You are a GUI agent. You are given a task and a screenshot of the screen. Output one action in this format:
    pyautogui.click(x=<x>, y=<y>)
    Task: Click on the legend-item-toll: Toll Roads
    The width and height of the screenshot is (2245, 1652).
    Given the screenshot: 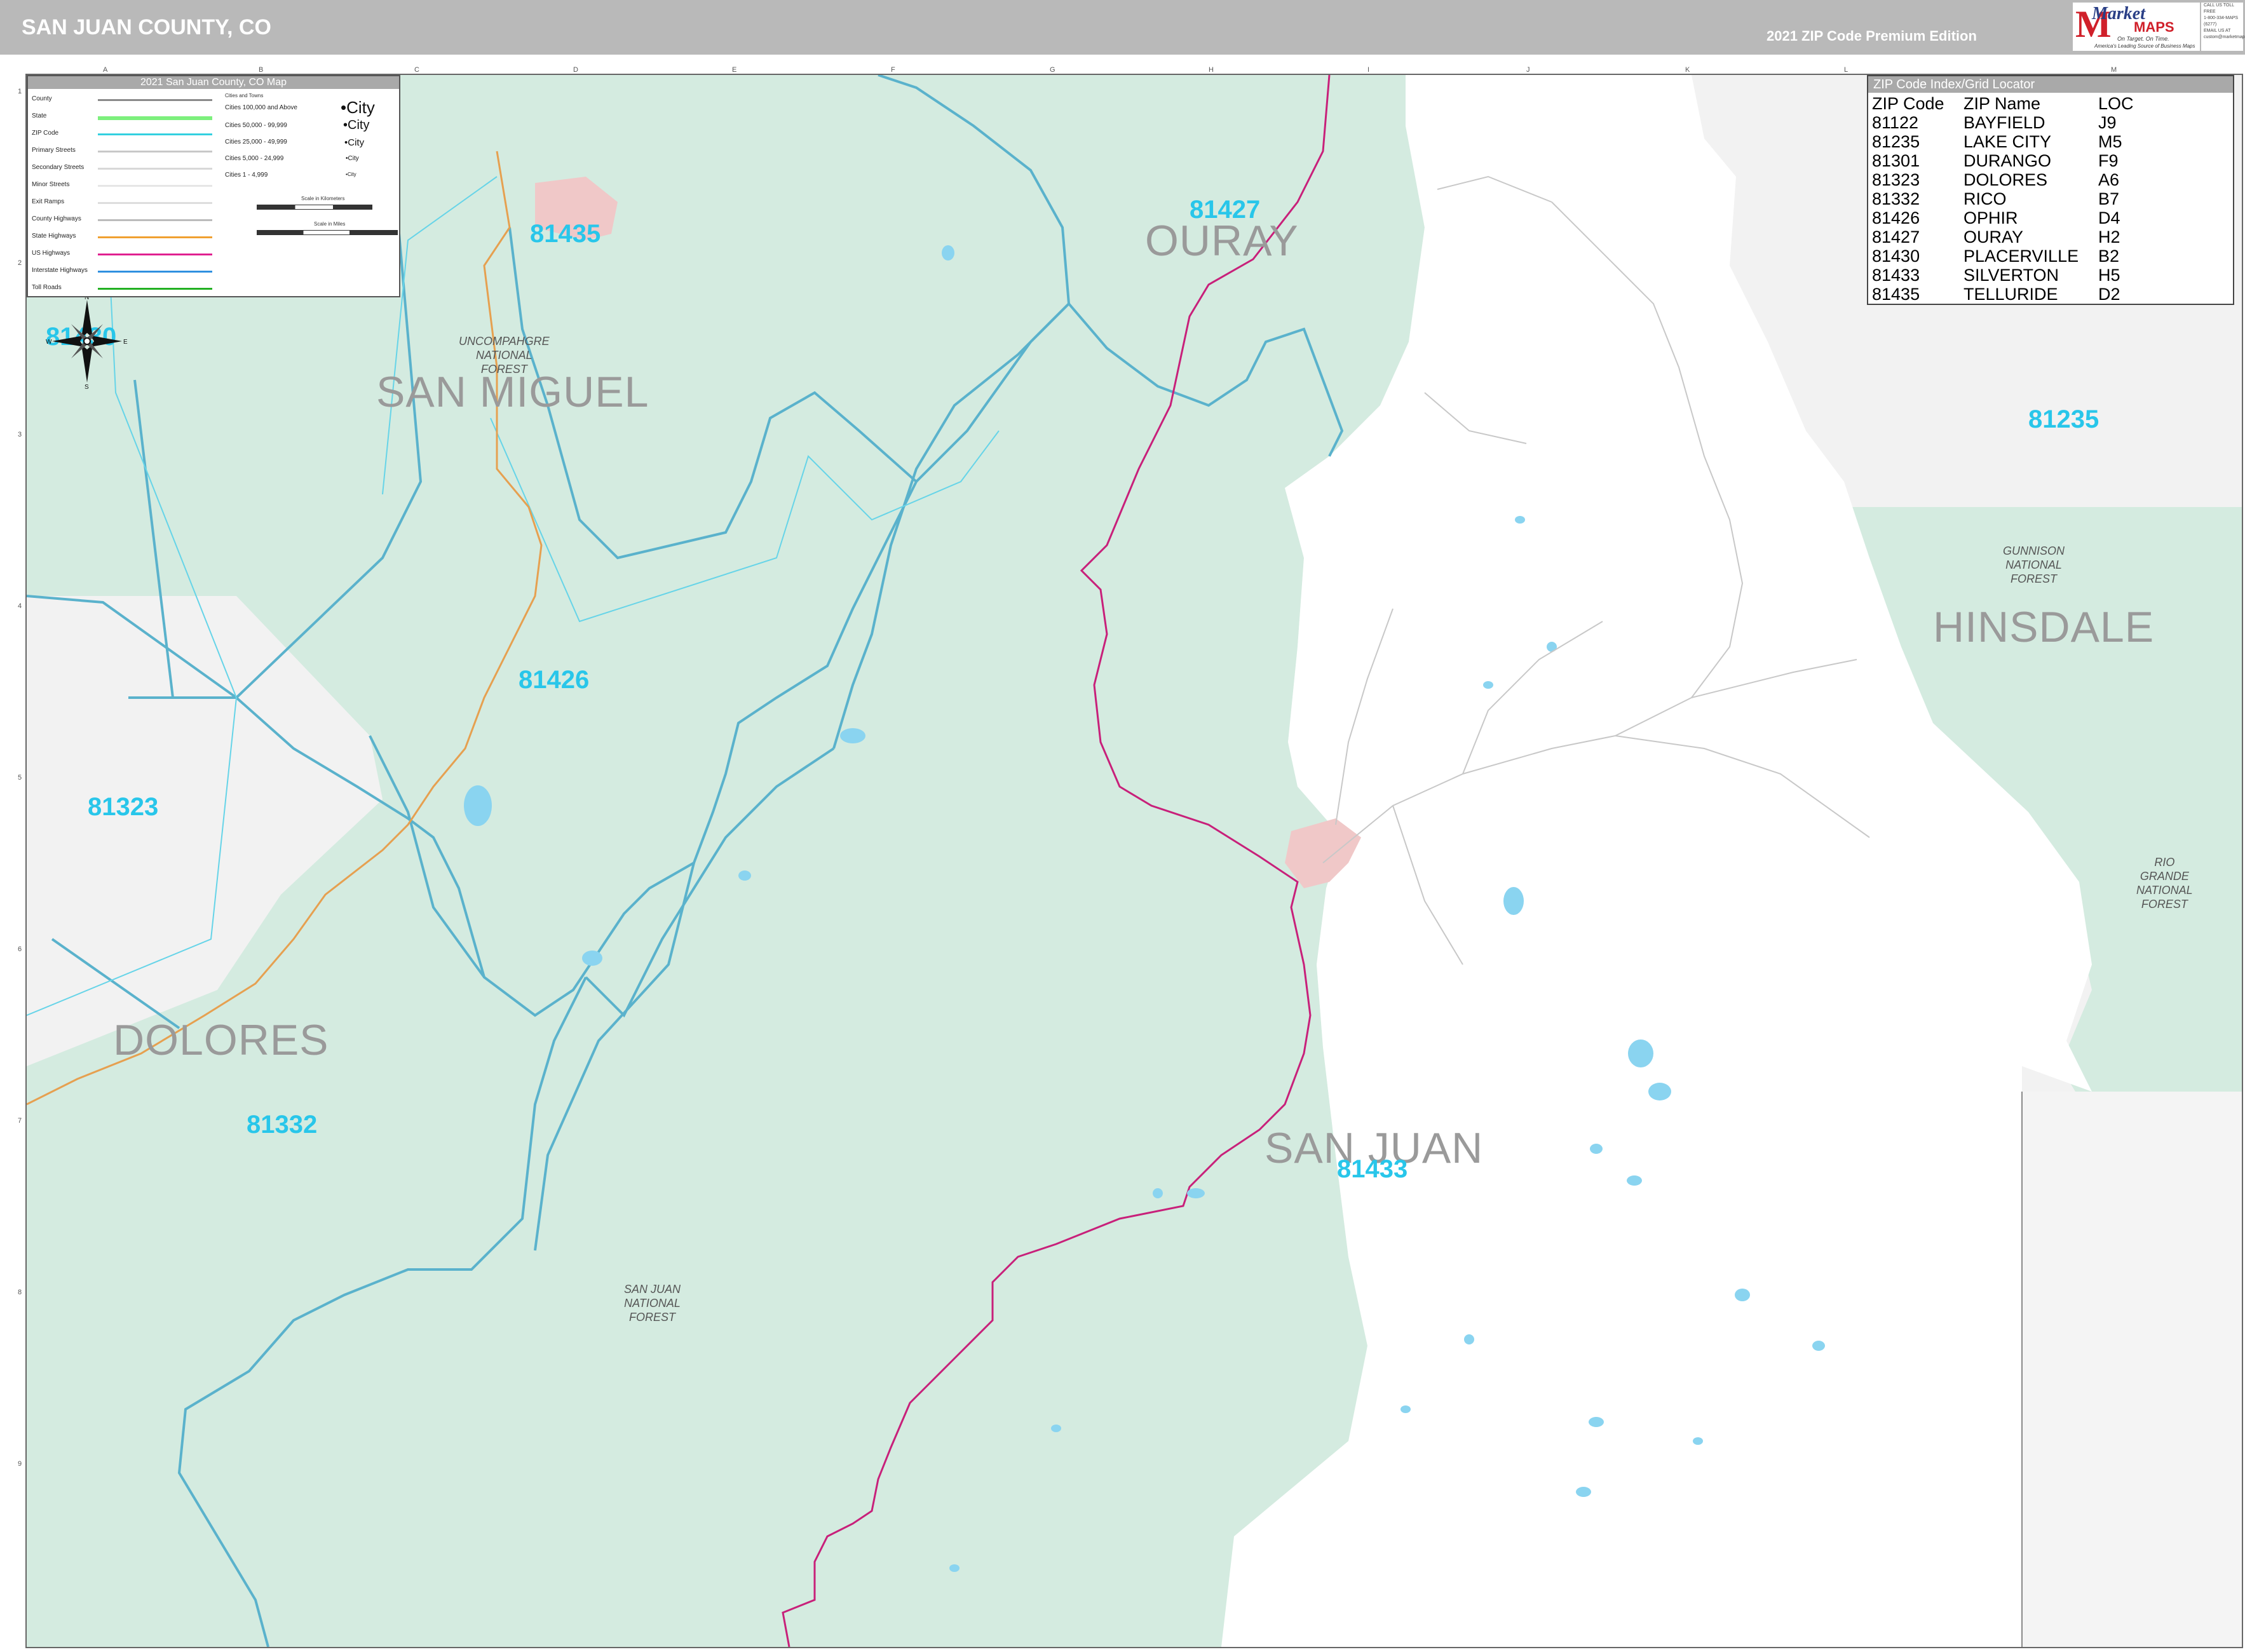 What is the action you would take?
    pyautogui.click(x=47, y=288)
    